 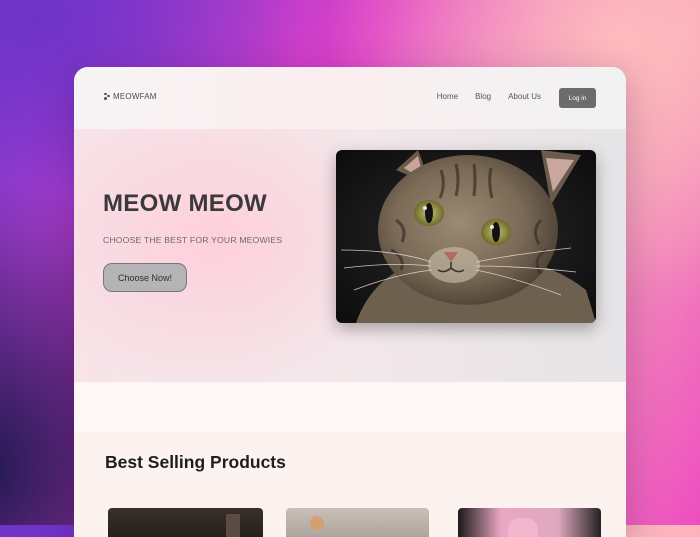 What do you see at coordinates (350, 98) in the screenshot?
I see `navbar: MEOWFAM Home Blog About Us Log in` at bounding box center [350, 98].